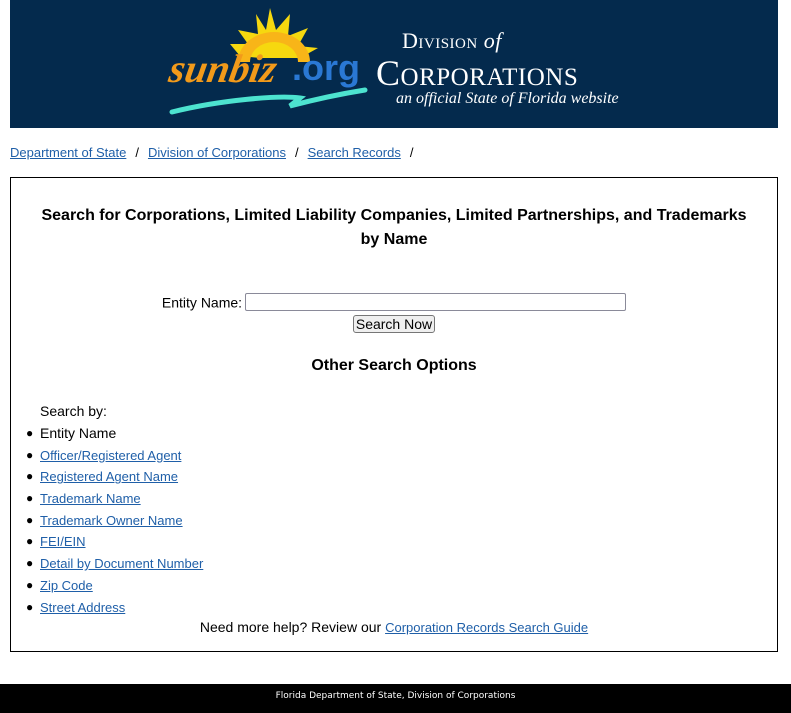 The width and height of the screenshot is (791, 713). What do you see at coordinates (90, 498) in the screenshot?
I see `trademark-name-link: Trademark Name` at bounding box center [90, 498].